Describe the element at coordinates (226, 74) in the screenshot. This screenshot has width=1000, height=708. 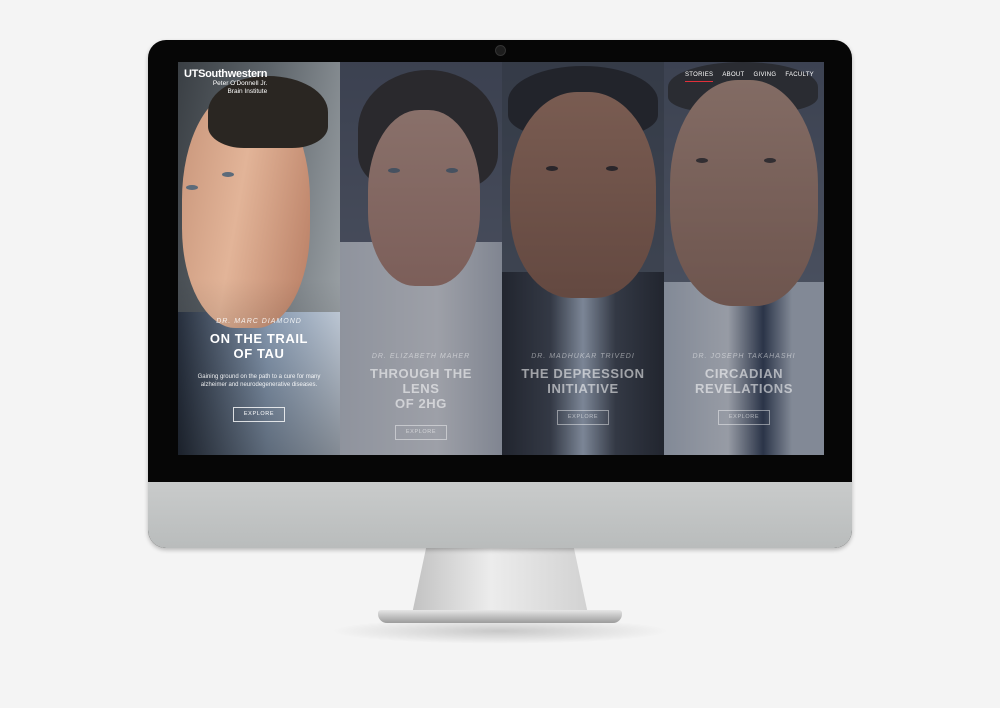
I see `logo-main: UTSouthwestern` at that location.